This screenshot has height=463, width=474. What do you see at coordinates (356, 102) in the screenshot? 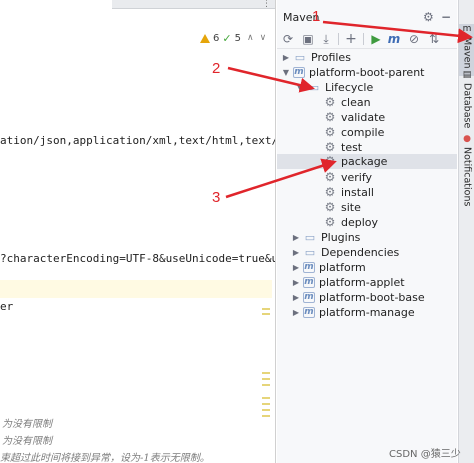
I see `goal-label: clean` at bounding box center [356, 102].